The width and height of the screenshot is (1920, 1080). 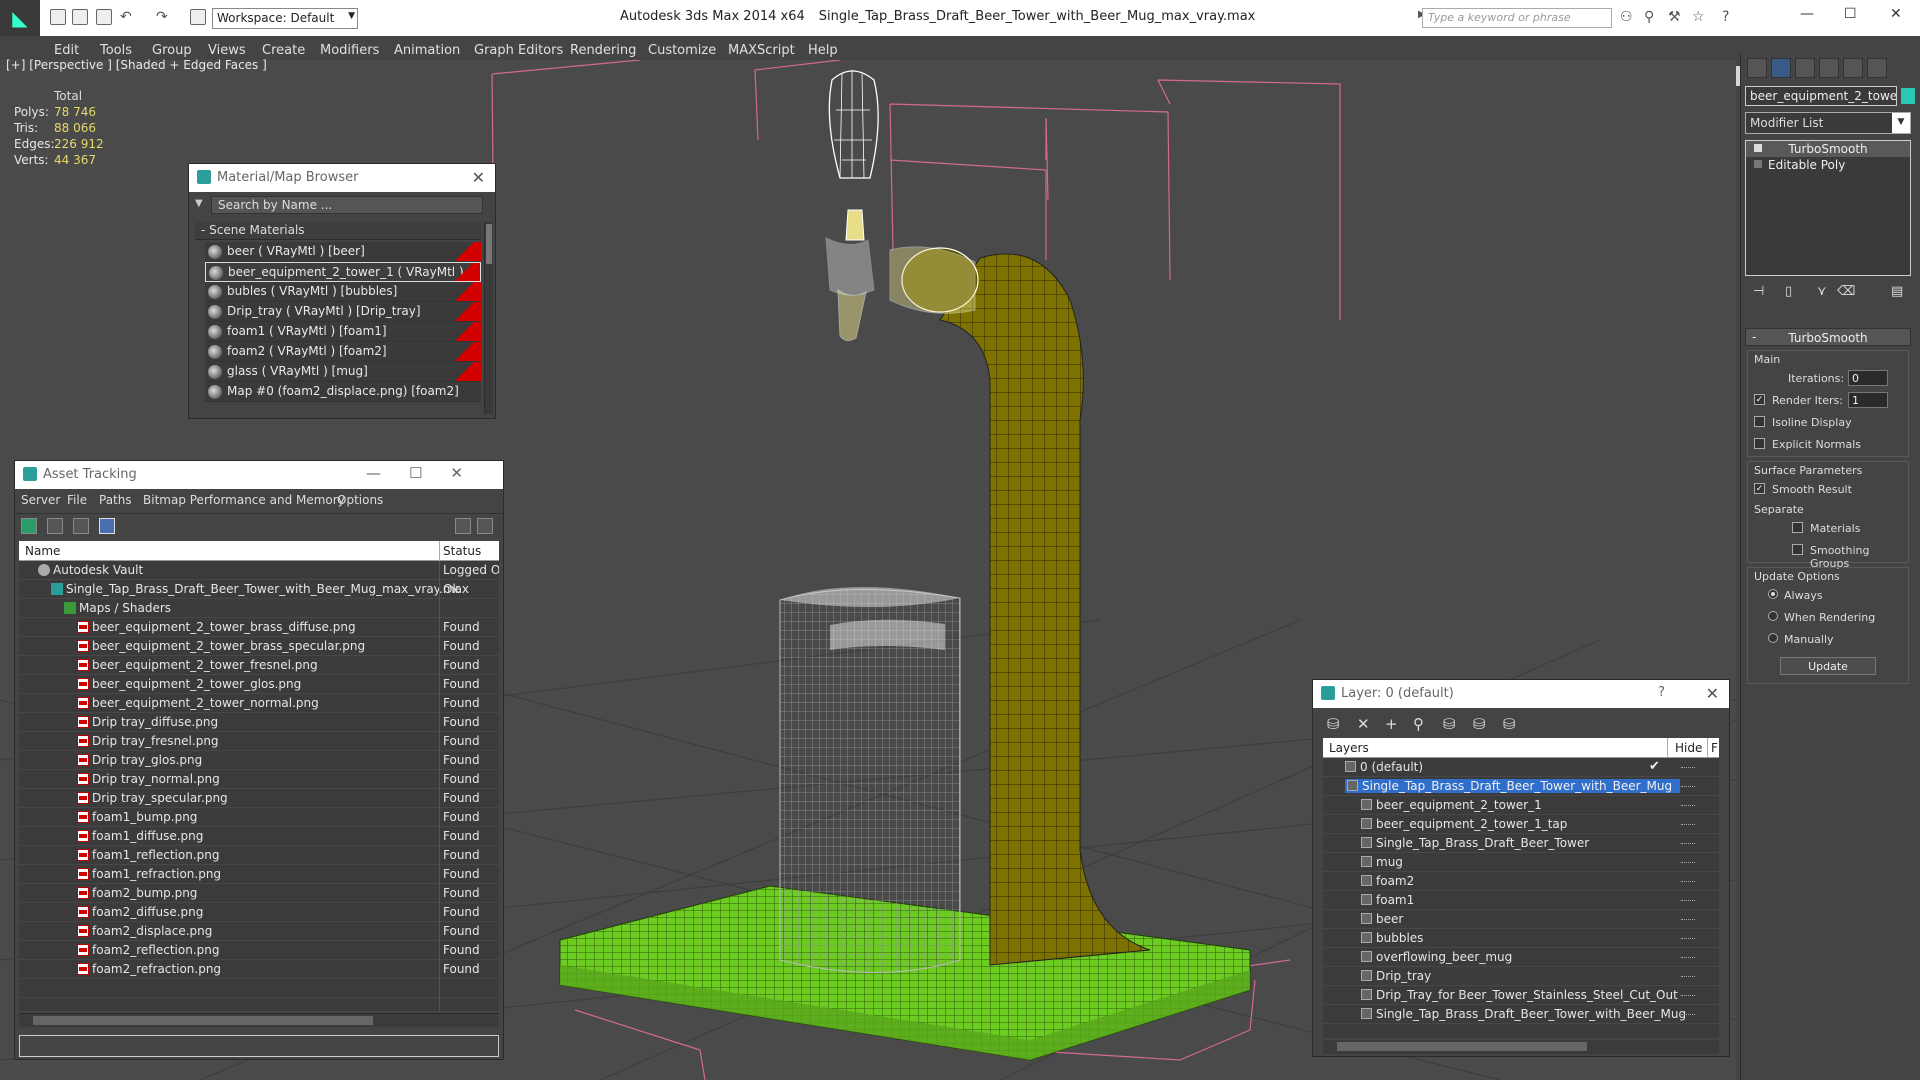 I want to click on layer-row: foam1, so click(x=1521, y=900).